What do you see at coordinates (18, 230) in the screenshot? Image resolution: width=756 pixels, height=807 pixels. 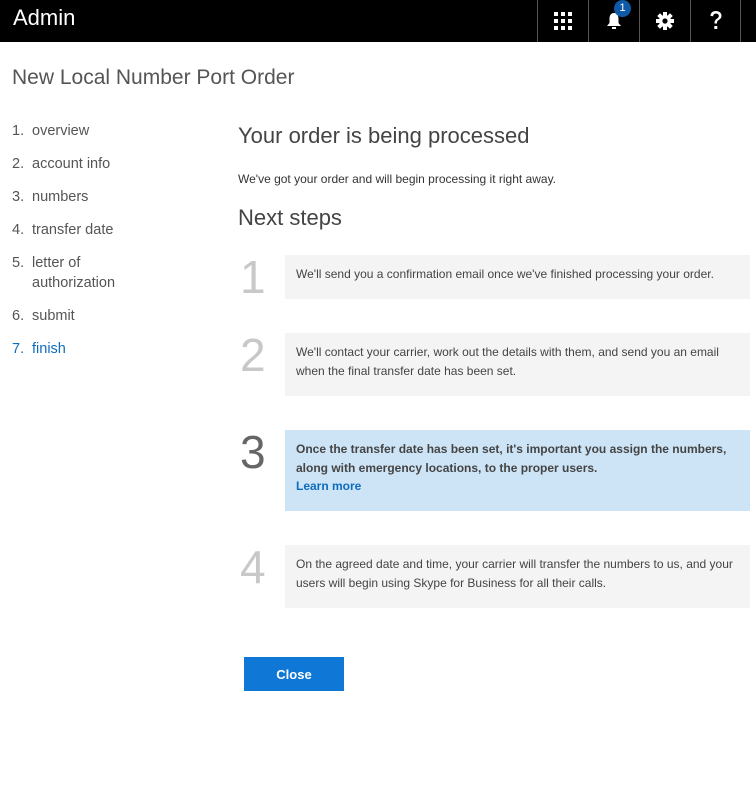 I see `nav-item-number: 4.` at bounding box center [18, 230].